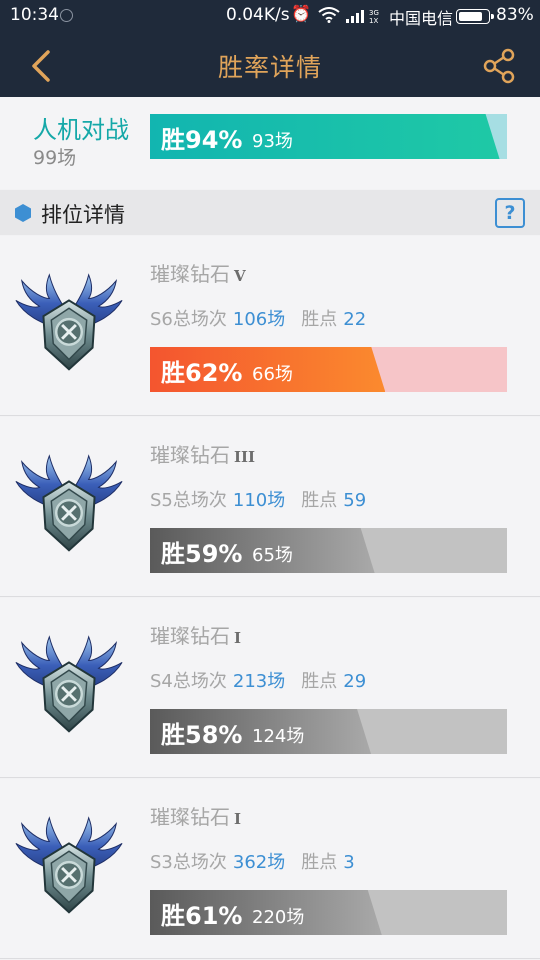 The width and height of the screenshot is (540, 960). I want to click on battery-icon, so click(475, 16).